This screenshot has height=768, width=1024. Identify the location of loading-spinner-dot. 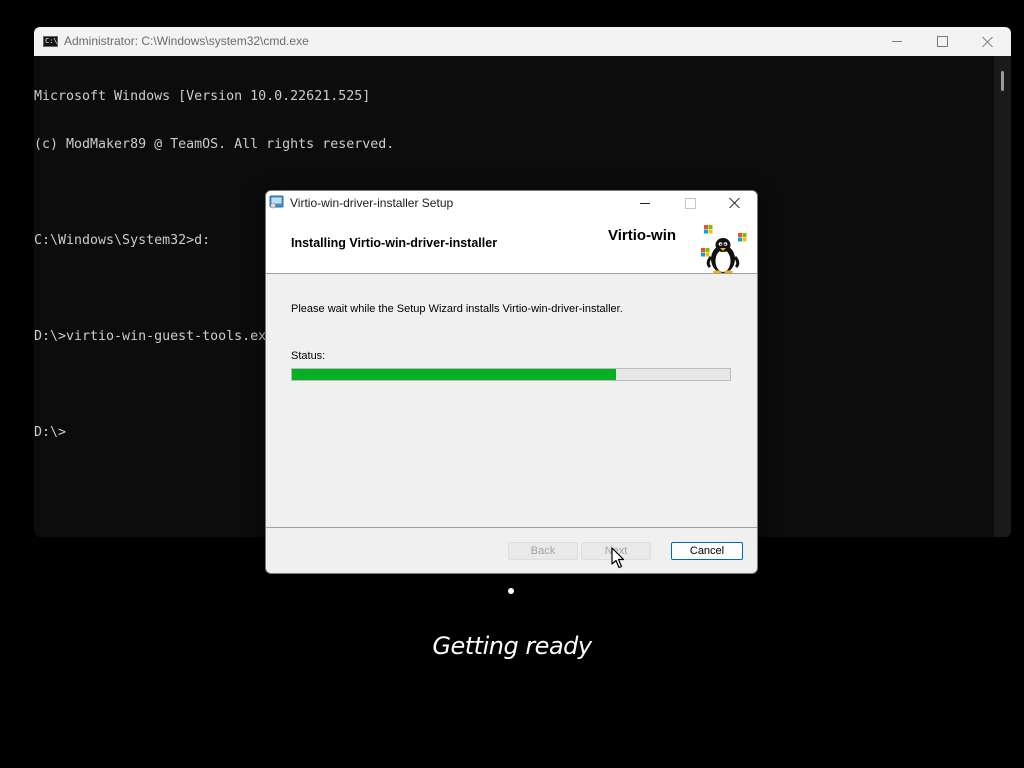
(511, 591).